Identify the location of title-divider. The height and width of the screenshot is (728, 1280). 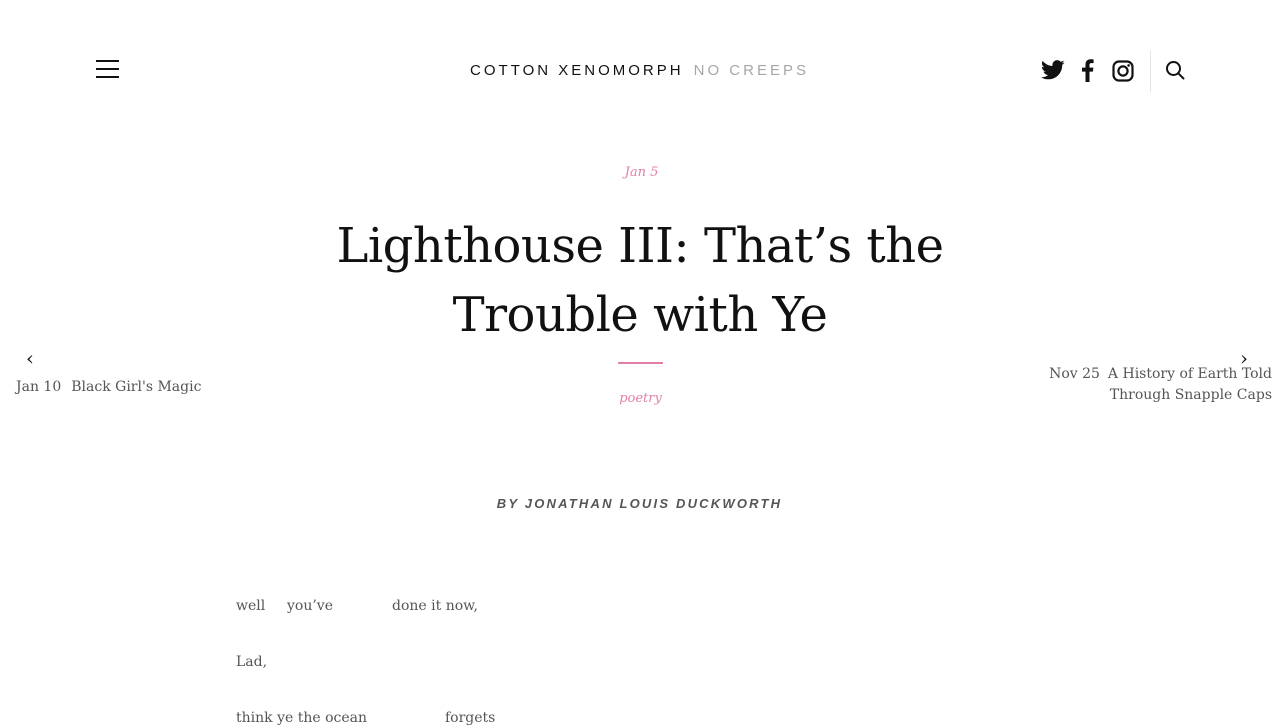
(640, 363).